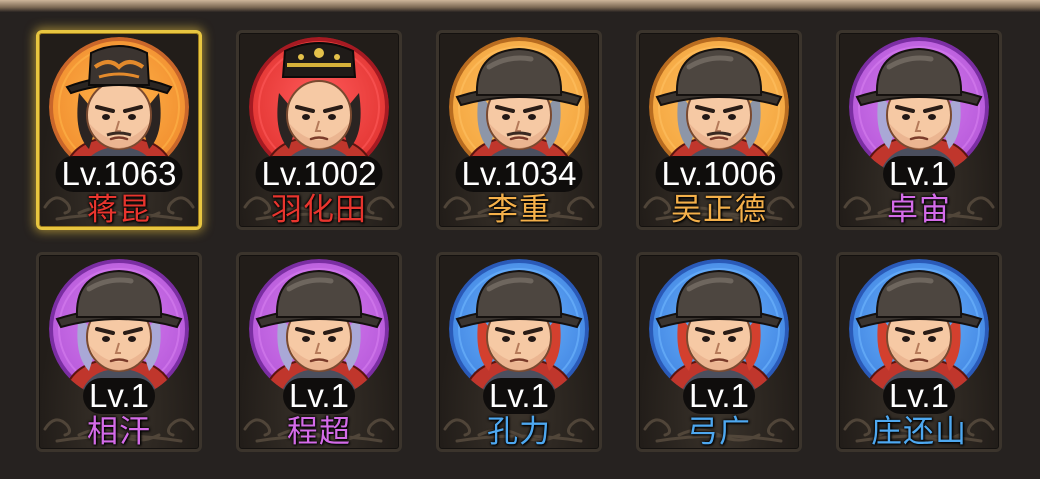 This screenshot has width=1040, height=479. I want to click on hero-card: Lv.1 孔力, so click(519, 352).